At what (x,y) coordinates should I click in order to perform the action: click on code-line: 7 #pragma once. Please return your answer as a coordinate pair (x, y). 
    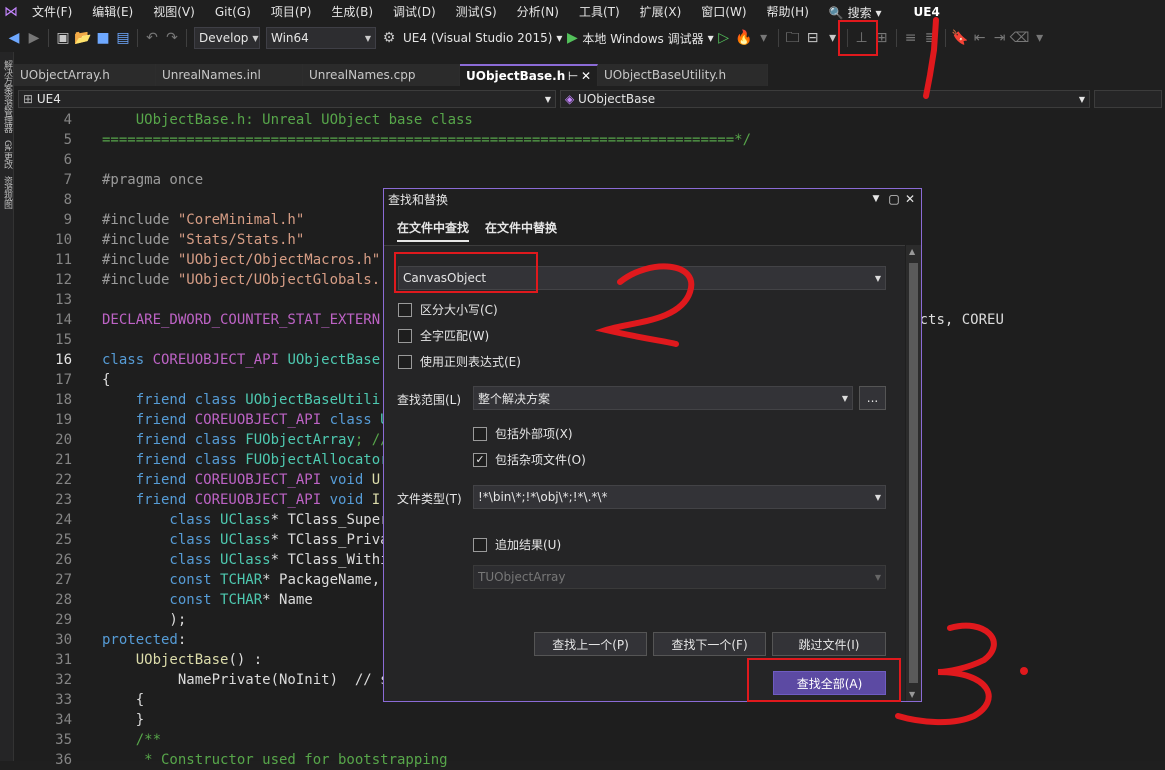
    Looking at the image, I should click on (589, 180).